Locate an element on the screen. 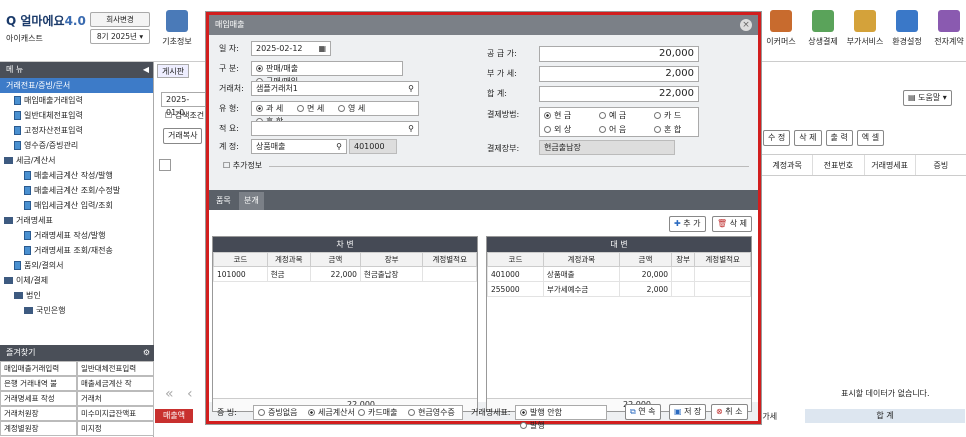 This screenshot has height=437, width=966. radio-option: 카드매출 is located at coordinates (383, 412).